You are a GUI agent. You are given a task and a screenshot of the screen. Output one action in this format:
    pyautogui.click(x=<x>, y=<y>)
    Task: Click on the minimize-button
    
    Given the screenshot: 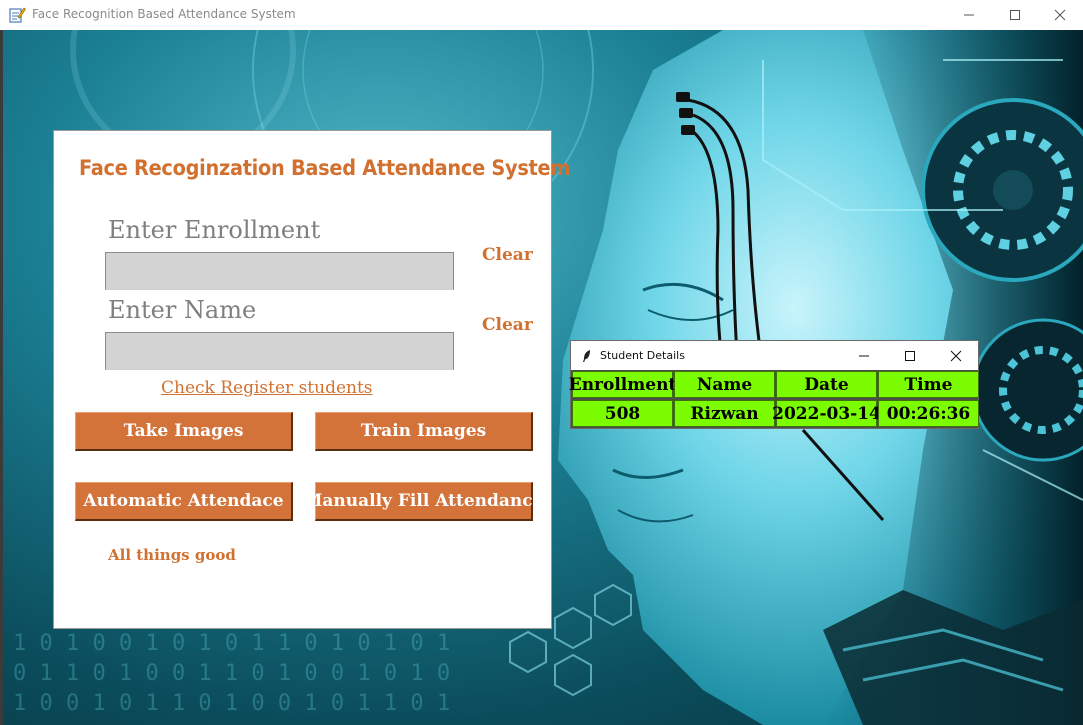 What is the action you would take?
    pyautogui.click(x=969, y=15)
    